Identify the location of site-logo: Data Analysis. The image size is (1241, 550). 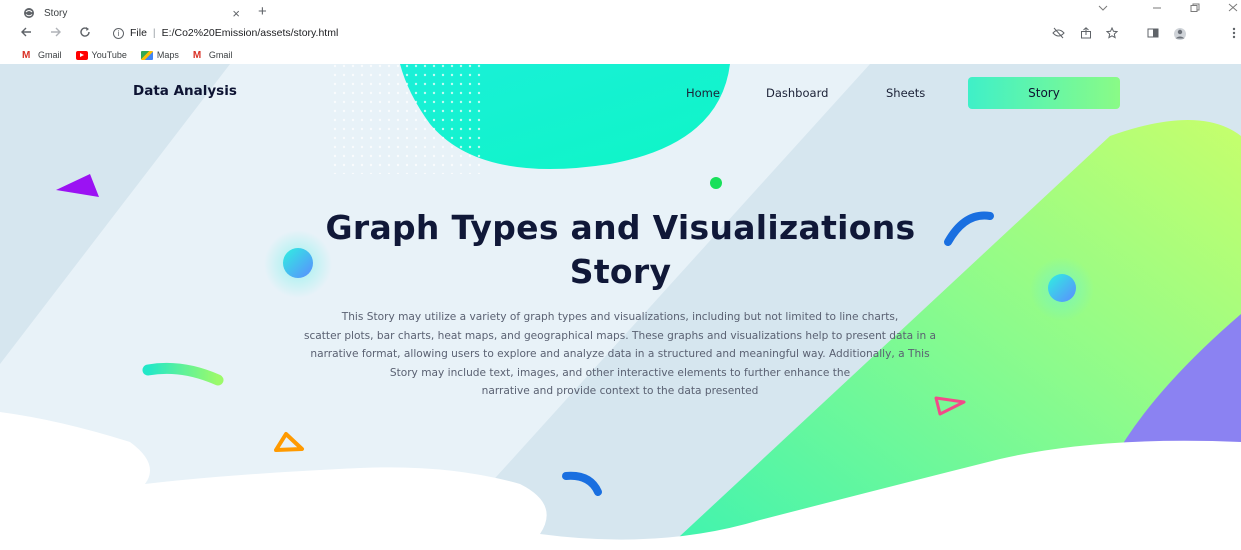
(185, 91).